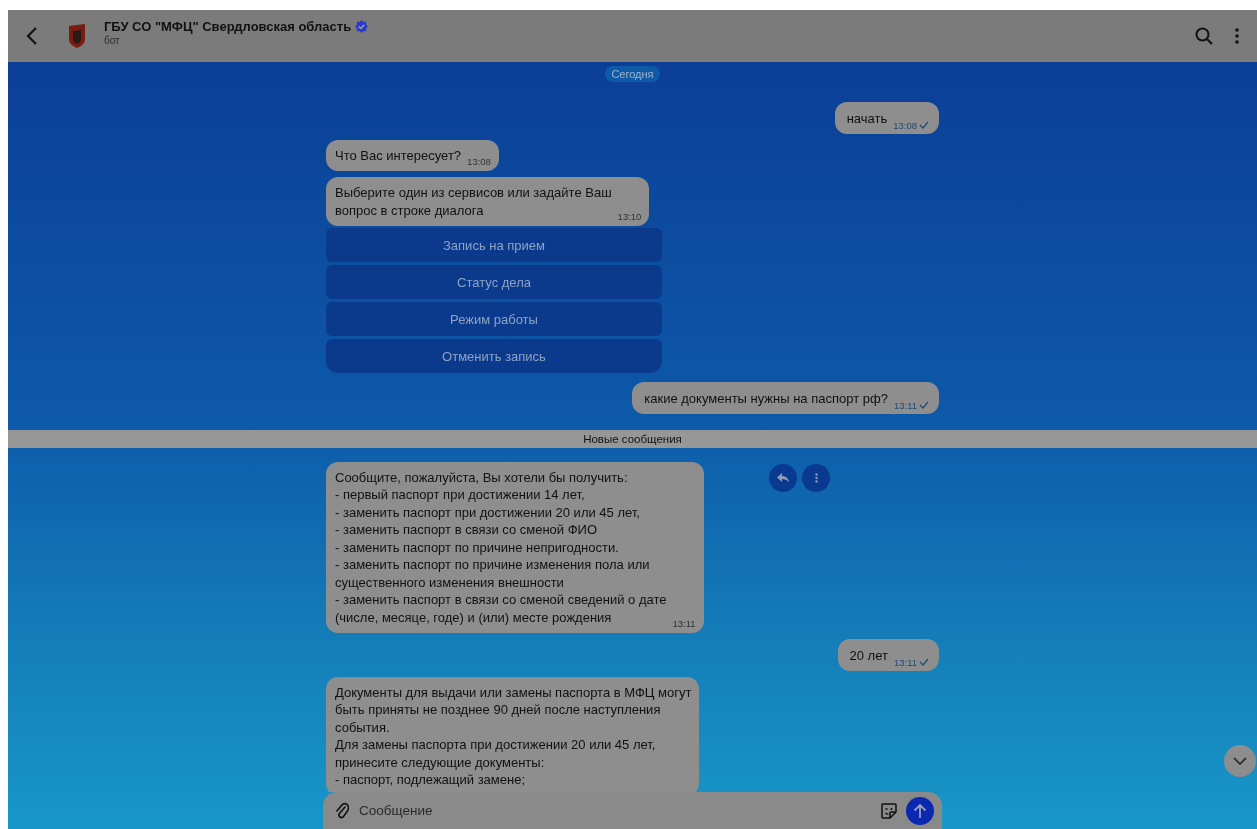 This screenshot has height=829, width=1257. I want to click on bot-keyboard-button: Запись на прием, so click(494, 245).